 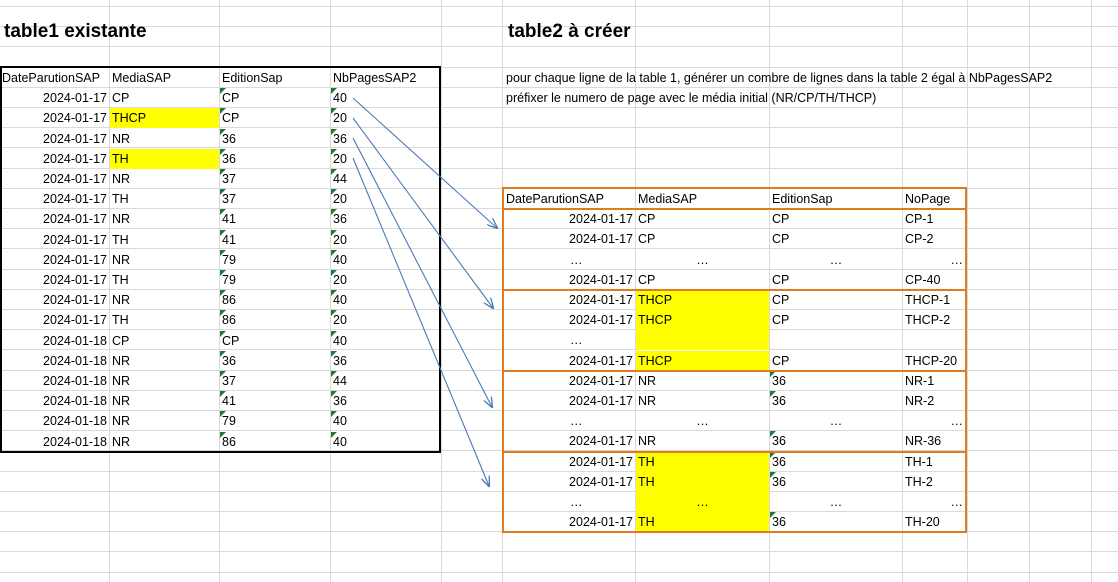 What do you see at coordinates (569, 31) in the screenshot?
I see `table2-title: table2 à créer` at bounding box center [569, 31].